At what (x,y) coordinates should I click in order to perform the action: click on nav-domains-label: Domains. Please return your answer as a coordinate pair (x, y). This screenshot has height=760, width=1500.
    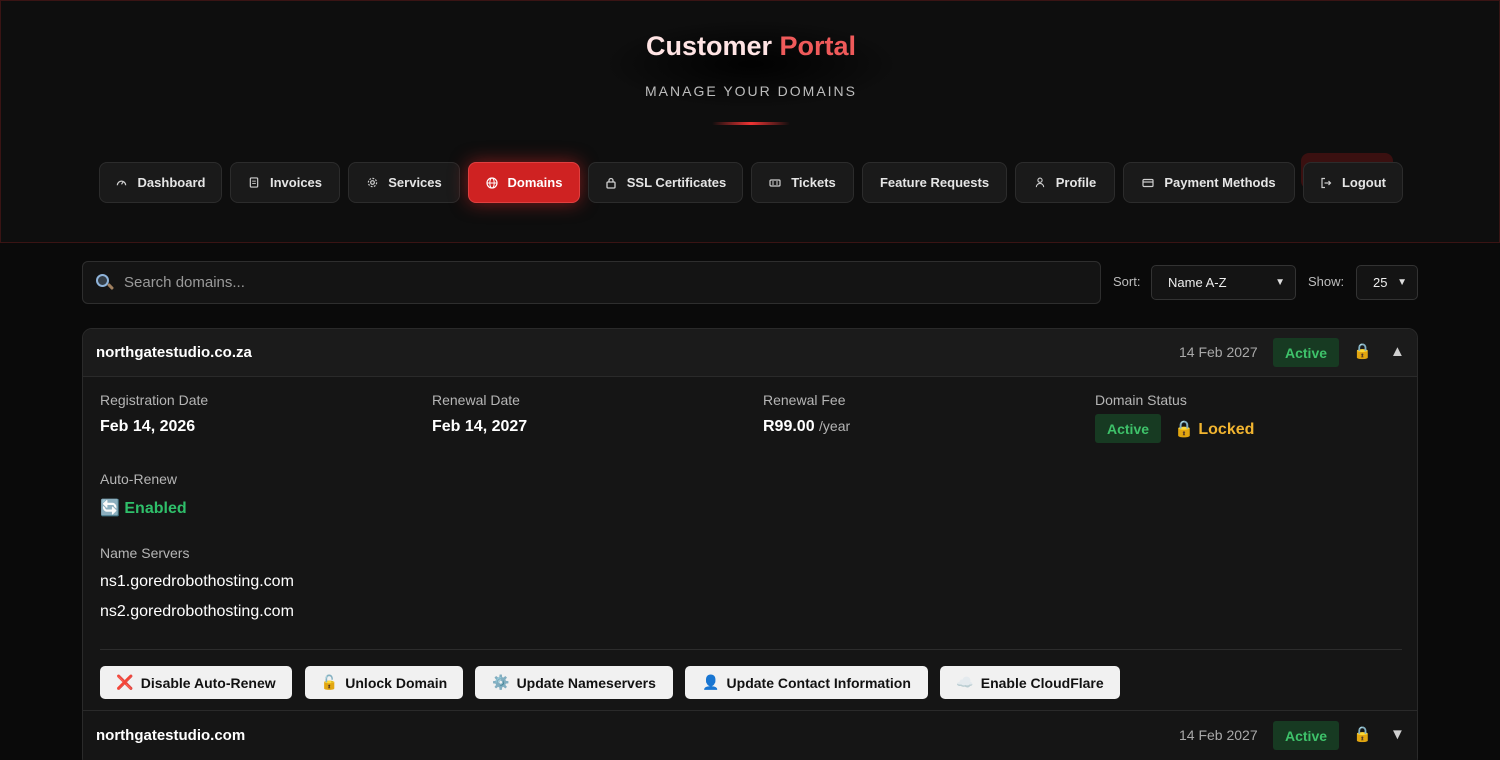
    Looking at the image, I should click on (535, 182).